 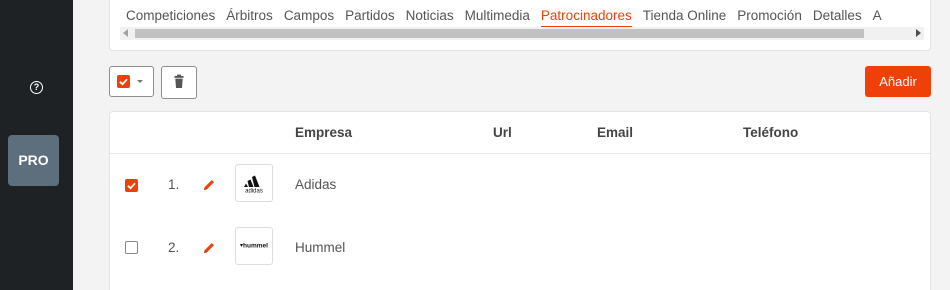 I want to click on sidebar: ? PRO, so click(x=36, y=145).